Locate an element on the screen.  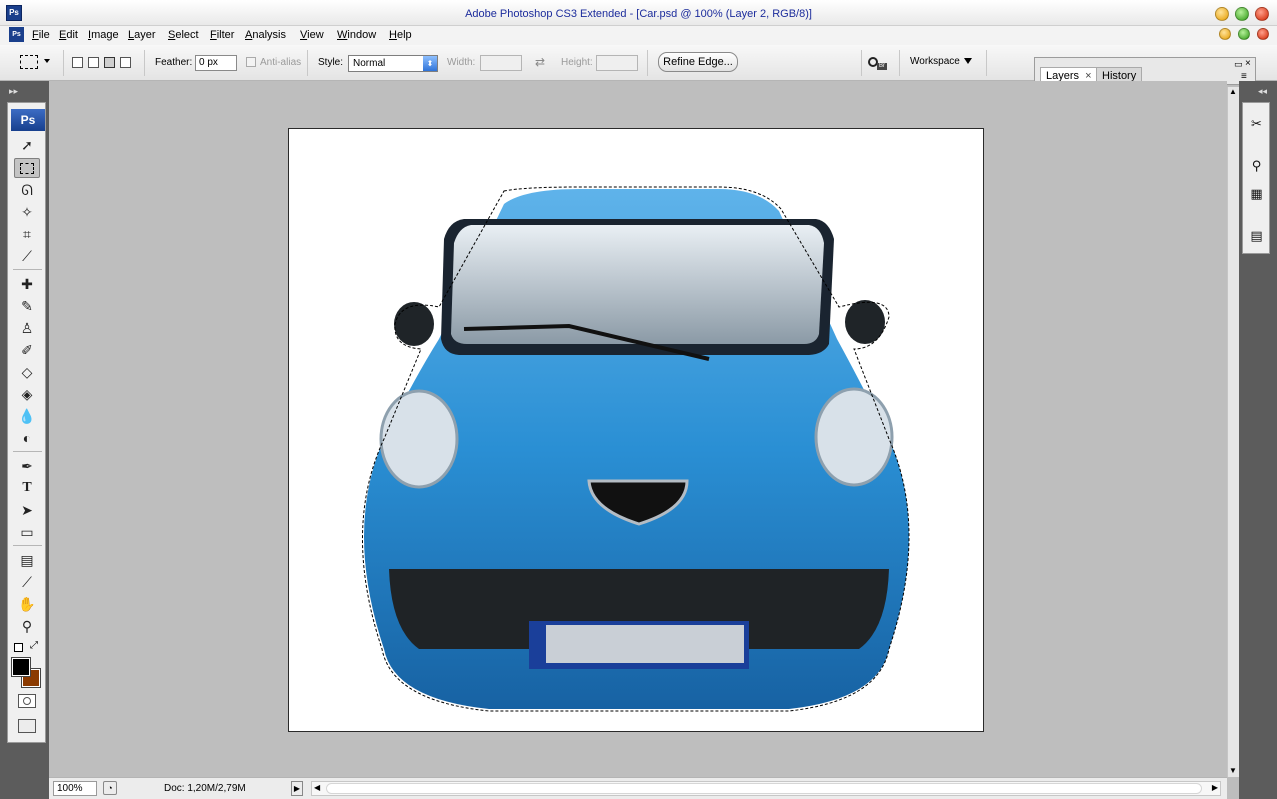
close-icon: × is located at coordinates (1248, 63).